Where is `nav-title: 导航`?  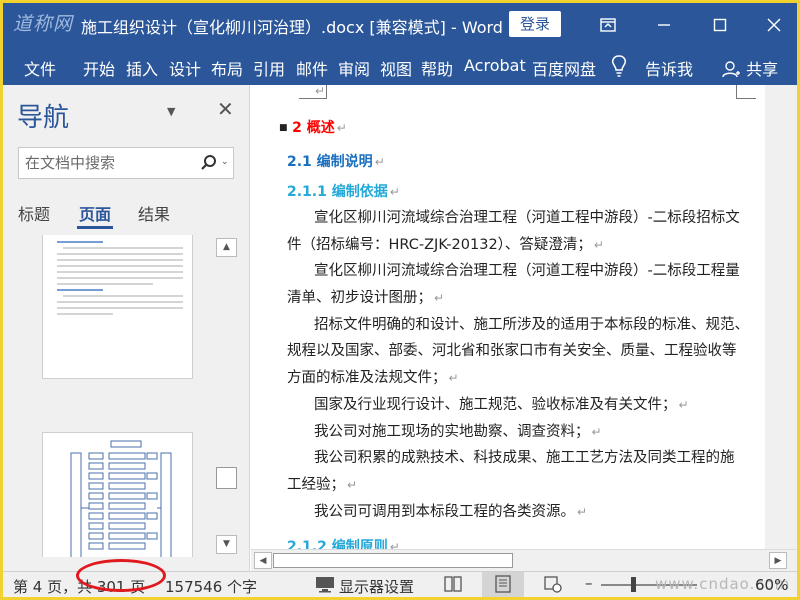 nav-title: 导航 is located at coordinates (43, 118).